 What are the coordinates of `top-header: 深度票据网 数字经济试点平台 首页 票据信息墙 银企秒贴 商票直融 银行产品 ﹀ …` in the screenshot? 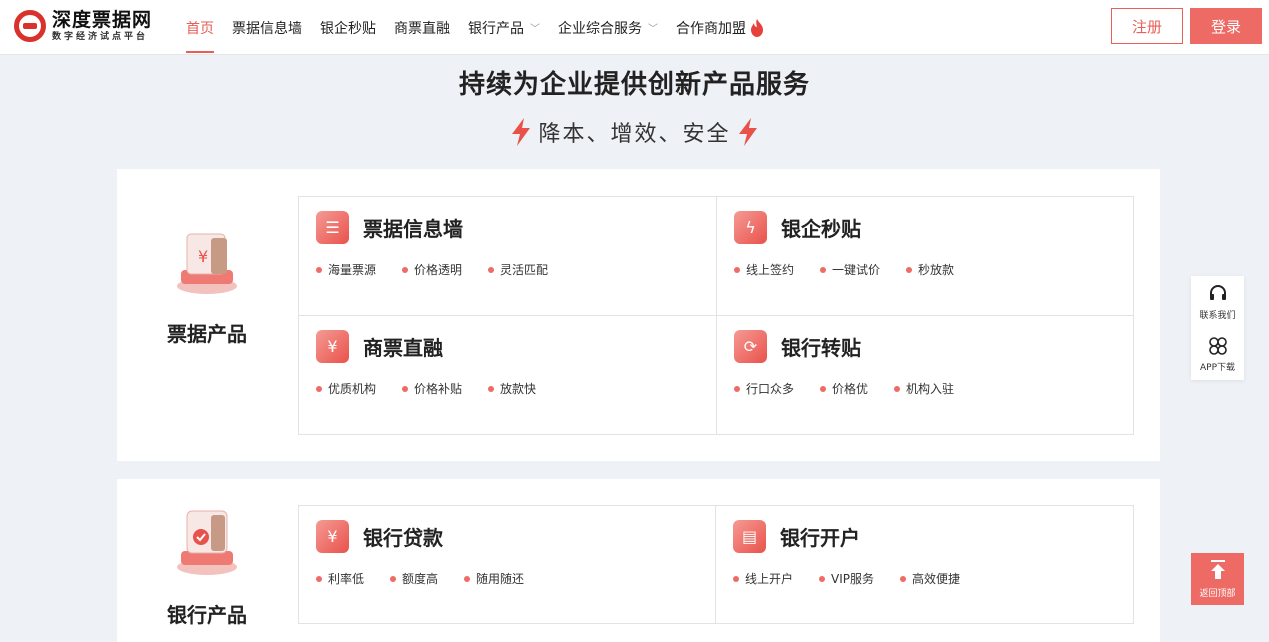 It's located at (634, 27).